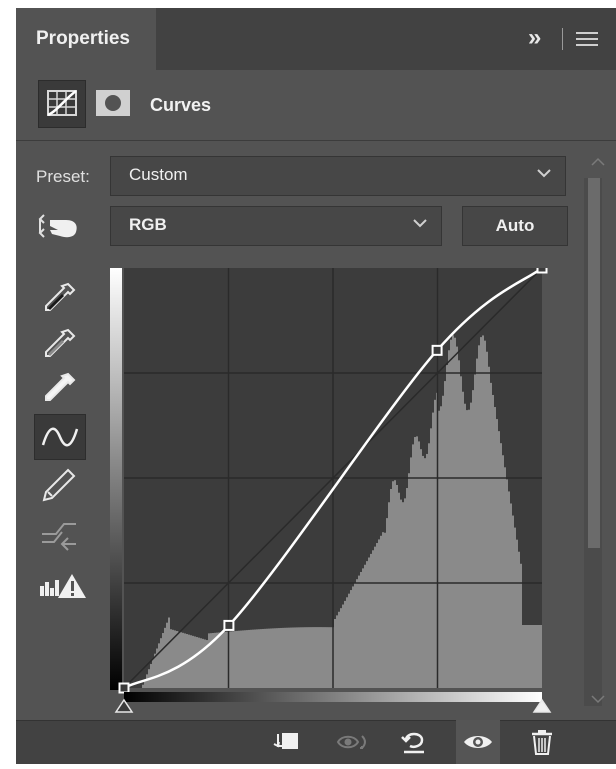  What do you see at coordinates (478, 742) in the screenshot?
I see `toggle-visibility-eye-icon` at bounding box center [478, 742].